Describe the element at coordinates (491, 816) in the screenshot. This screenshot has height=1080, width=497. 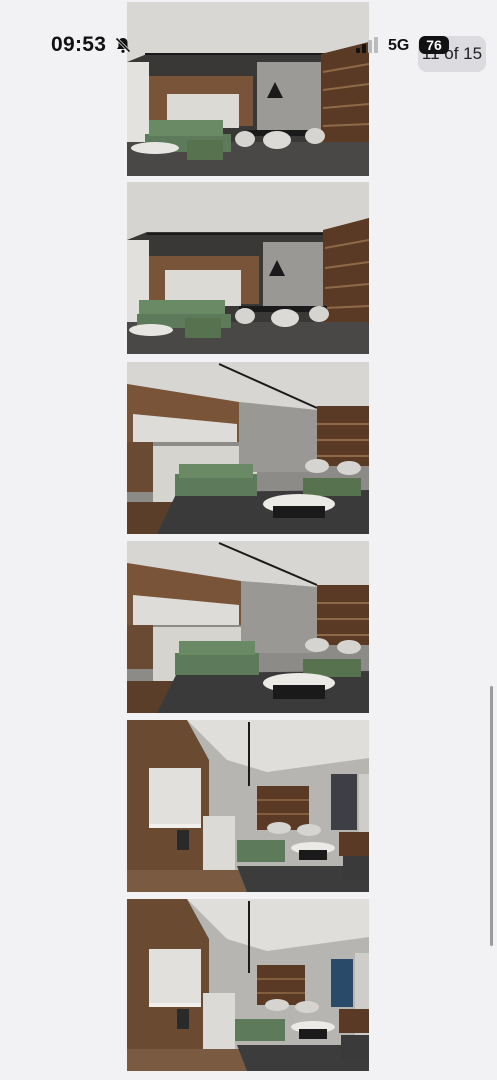
I see `scrollbar` at that location.